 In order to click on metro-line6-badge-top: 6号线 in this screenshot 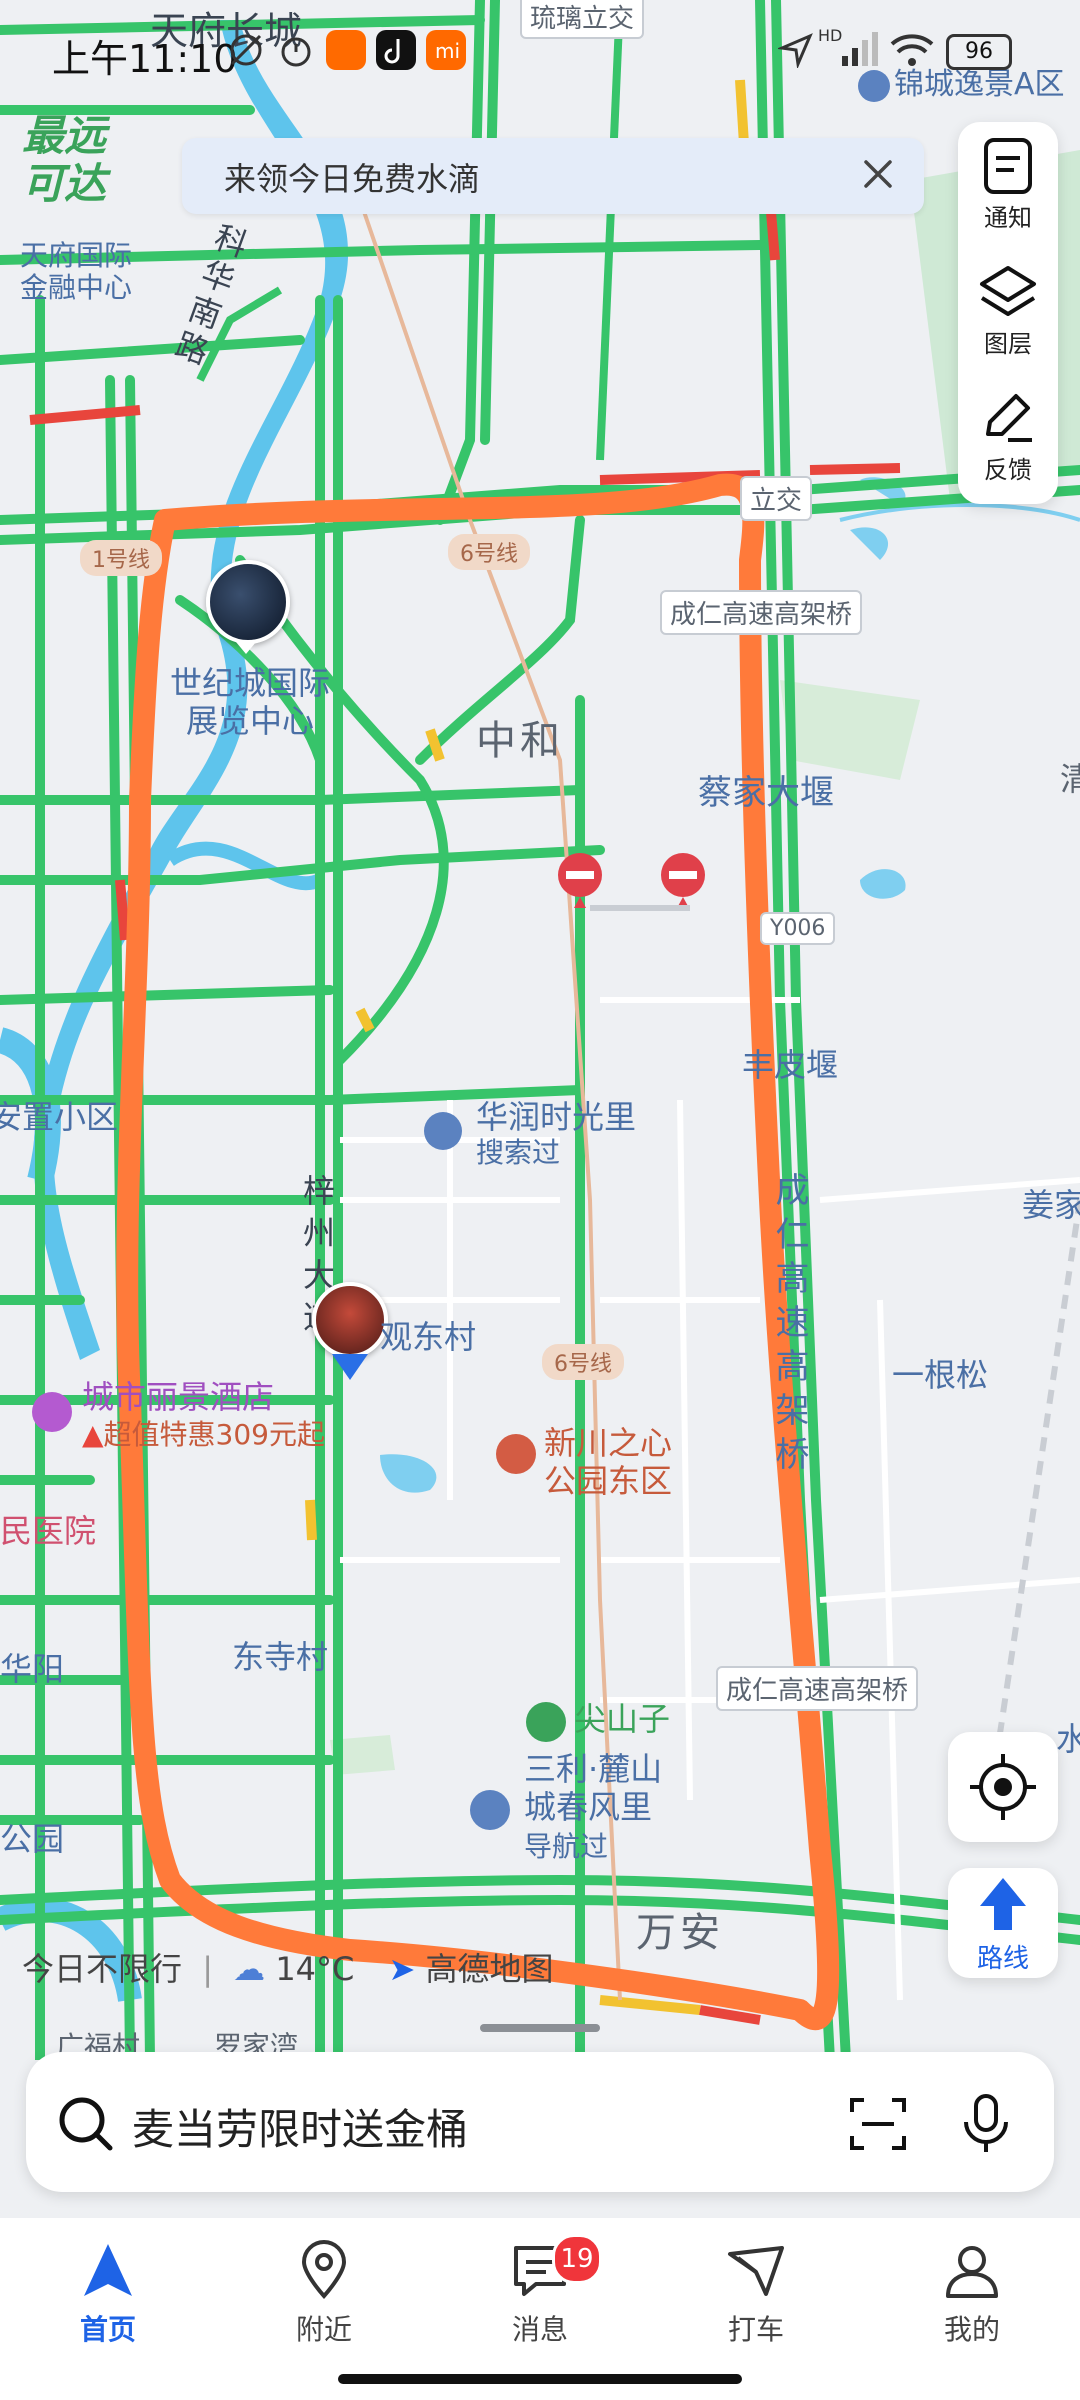, I will do `click(489, 552)`.